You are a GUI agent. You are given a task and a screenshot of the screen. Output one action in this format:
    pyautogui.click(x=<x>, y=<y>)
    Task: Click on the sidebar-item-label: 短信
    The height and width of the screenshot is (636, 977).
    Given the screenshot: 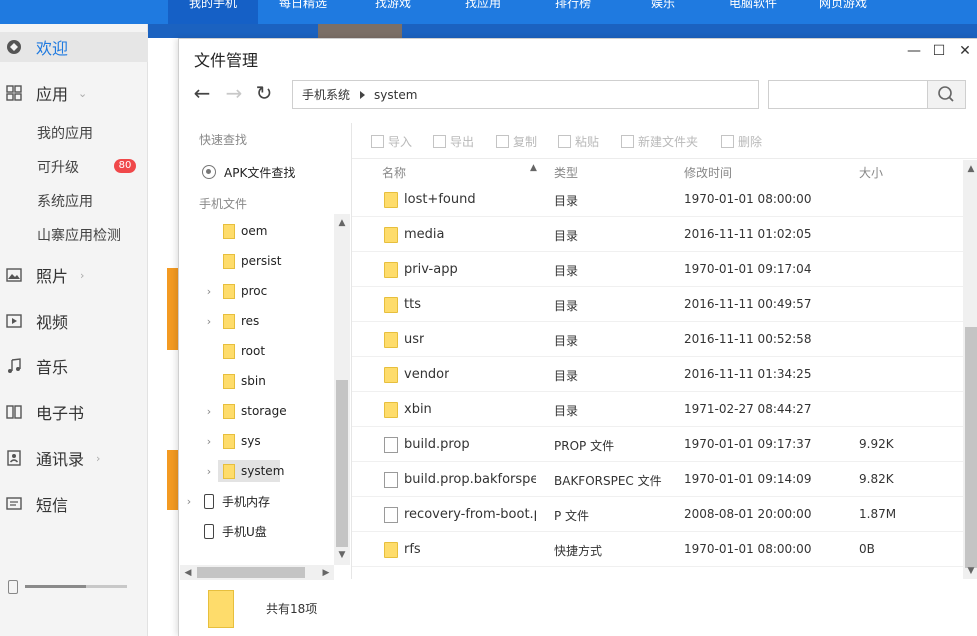 What is the action you would take?
    pyautogui.click(x=52, y=505)
    